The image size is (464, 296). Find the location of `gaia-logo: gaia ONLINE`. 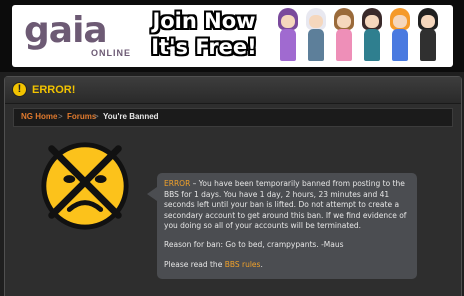

gaia-logo: gaia ONLINE is located at coordinates (80, 34).